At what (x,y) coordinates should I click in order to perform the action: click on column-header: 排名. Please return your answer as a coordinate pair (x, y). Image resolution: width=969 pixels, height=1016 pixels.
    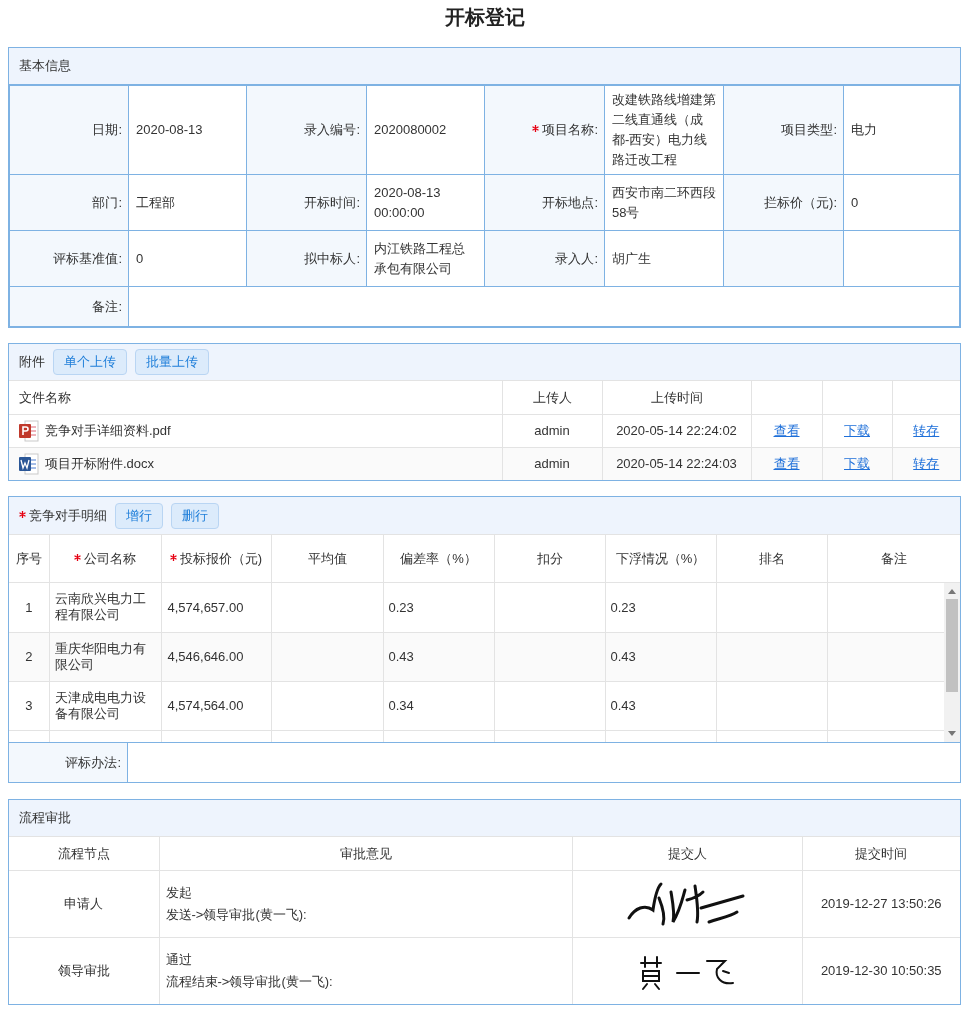
    Looking at the image, I should click on (771, 558).